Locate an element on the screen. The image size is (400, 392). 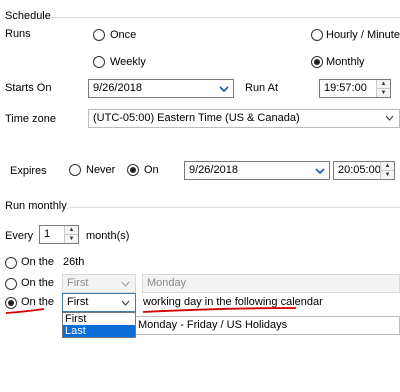
annotation-underline-working-day is located at coordinates (219, 310).